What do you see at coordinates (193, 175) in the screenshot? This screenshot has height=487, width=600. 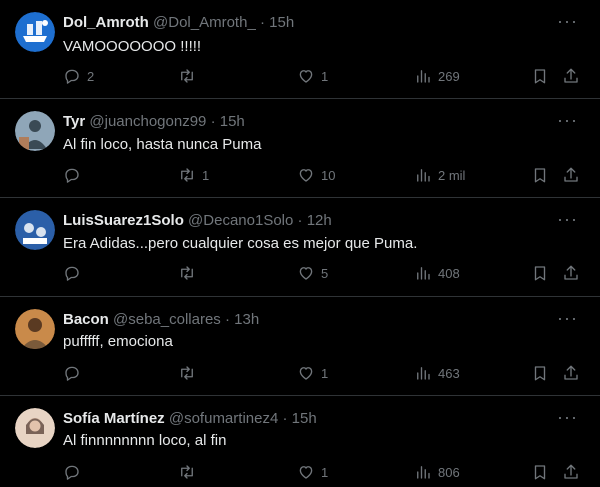 I see `retweet-button: 1` at bounding box center [193, 175].